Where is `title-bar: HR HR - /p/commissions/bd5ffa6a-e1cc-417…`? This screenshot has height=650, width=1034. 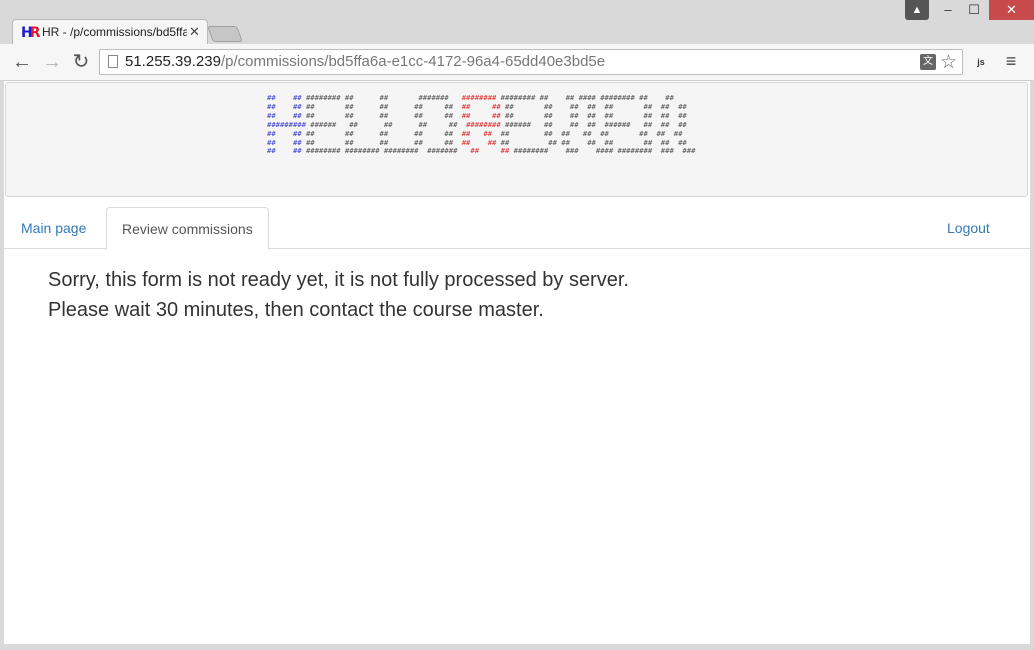 title-bar: HR HR - /p/commissions/bd5ffa6a-e1cc-417… is located at coordinates (517, 22).